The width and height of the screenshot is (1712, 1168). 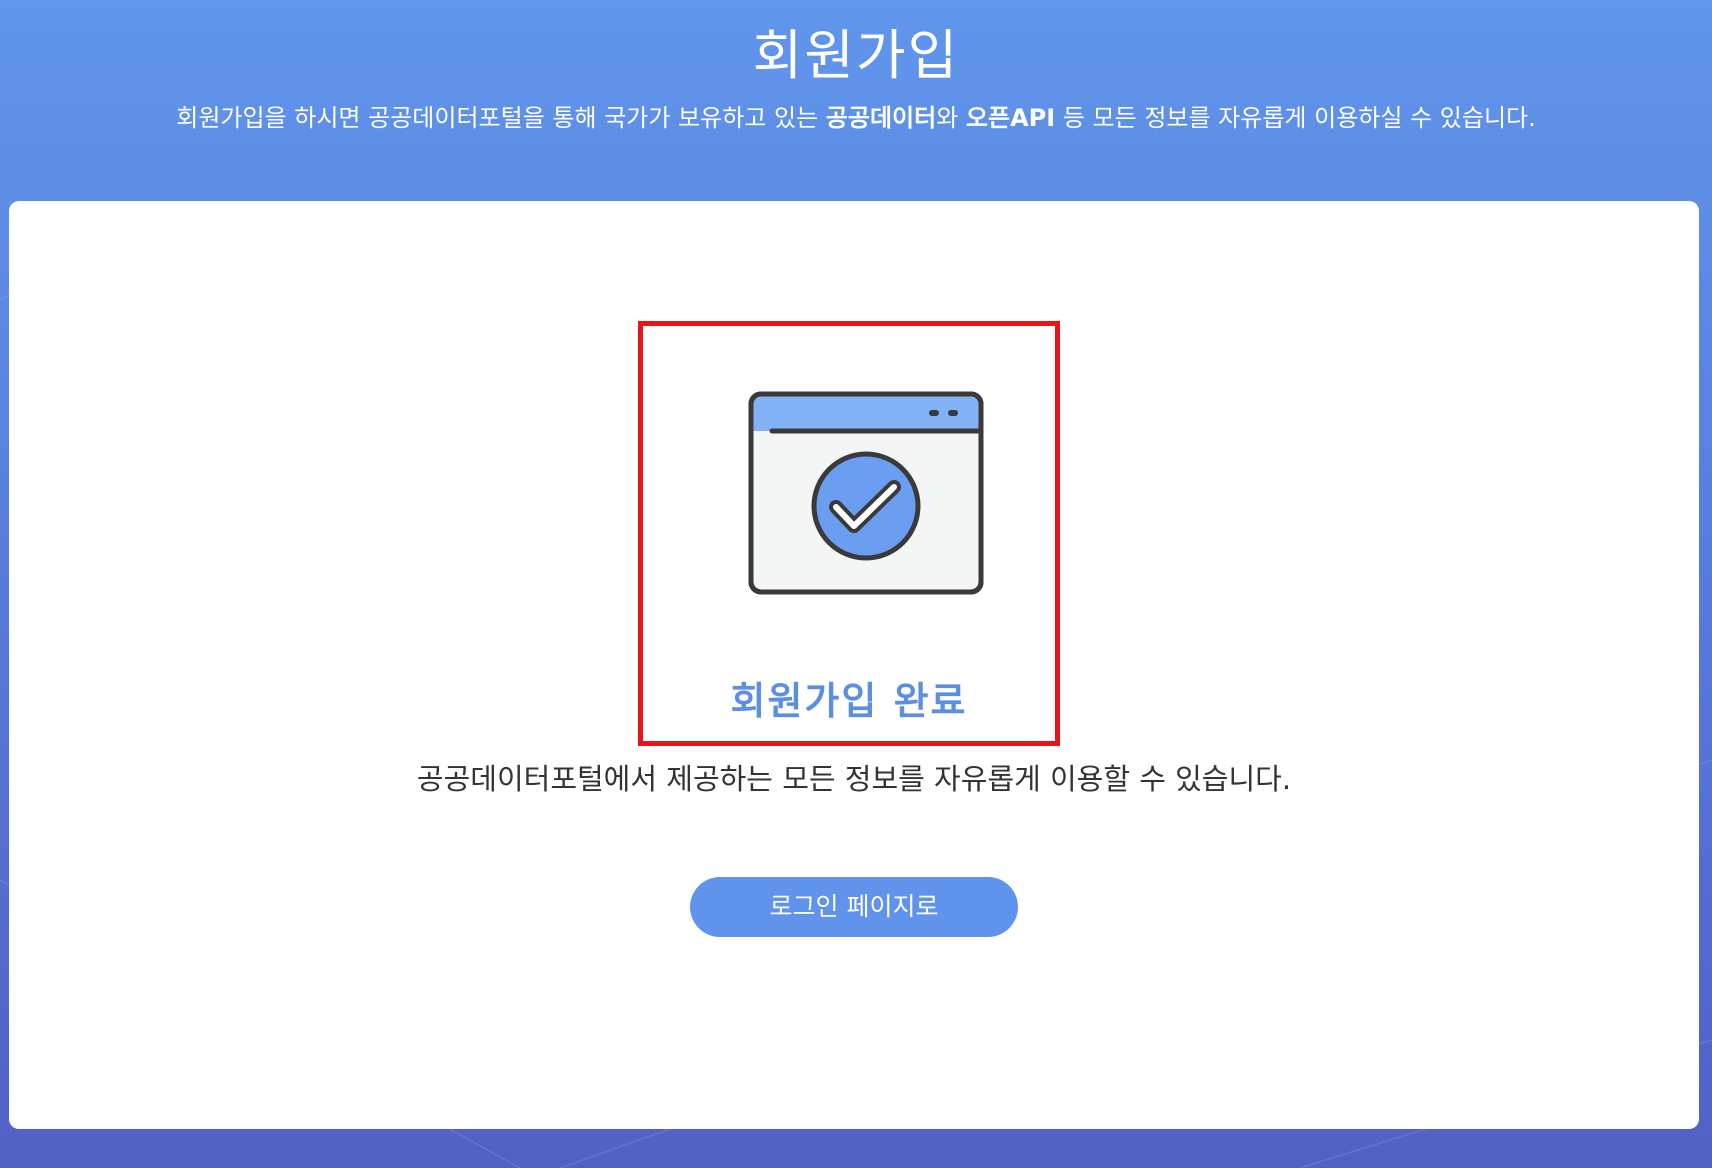 What do you see at coordinates (1010, 118) in the screenshot?
I see `subtitle-bold-open-api: 오픈API` at bounding box center [1010, 118].